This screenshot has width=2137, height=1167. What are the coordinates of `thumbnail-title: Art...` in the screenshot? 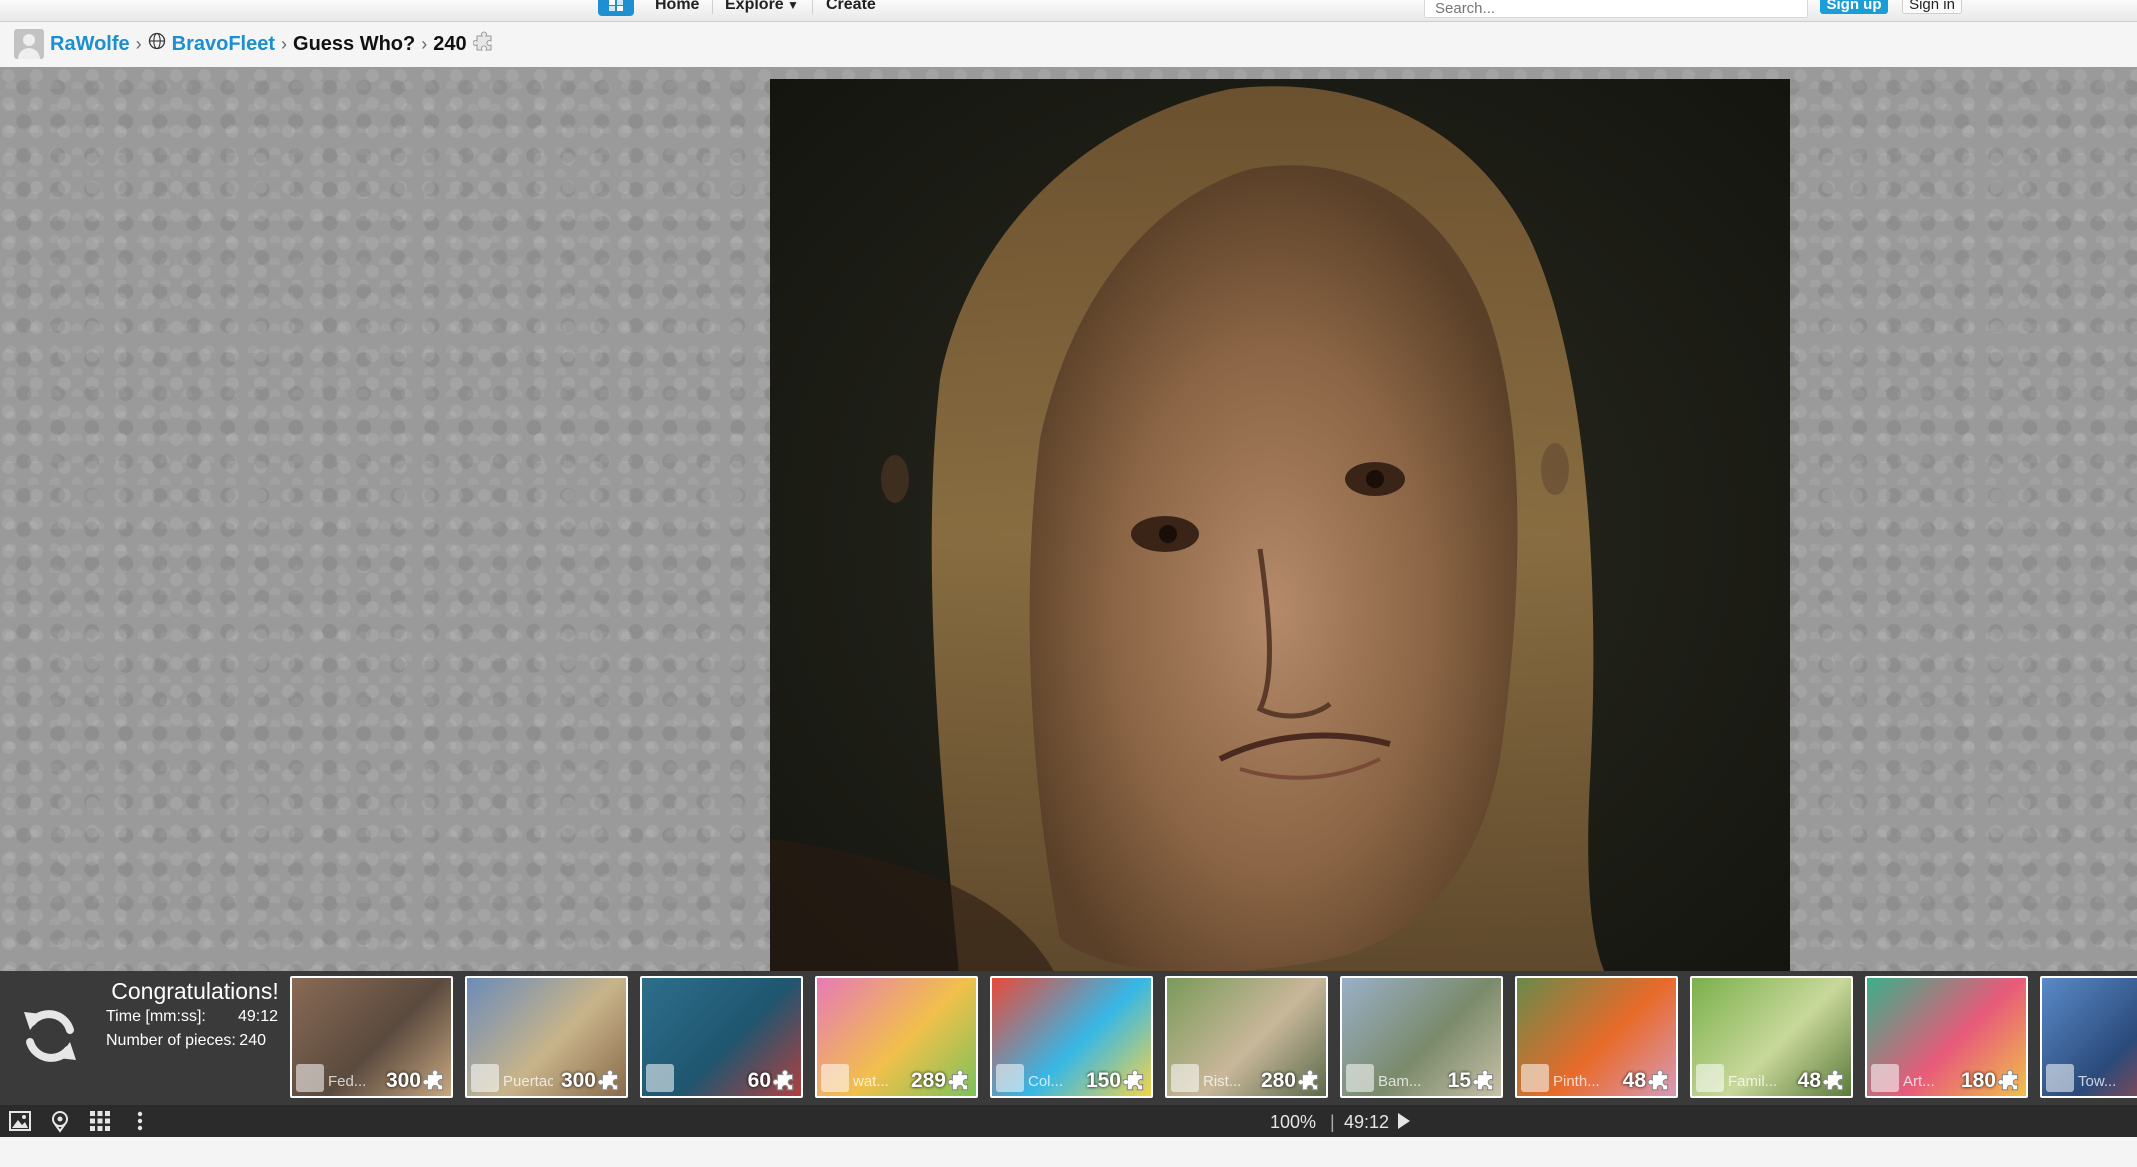 It's located at (1919, 1081).